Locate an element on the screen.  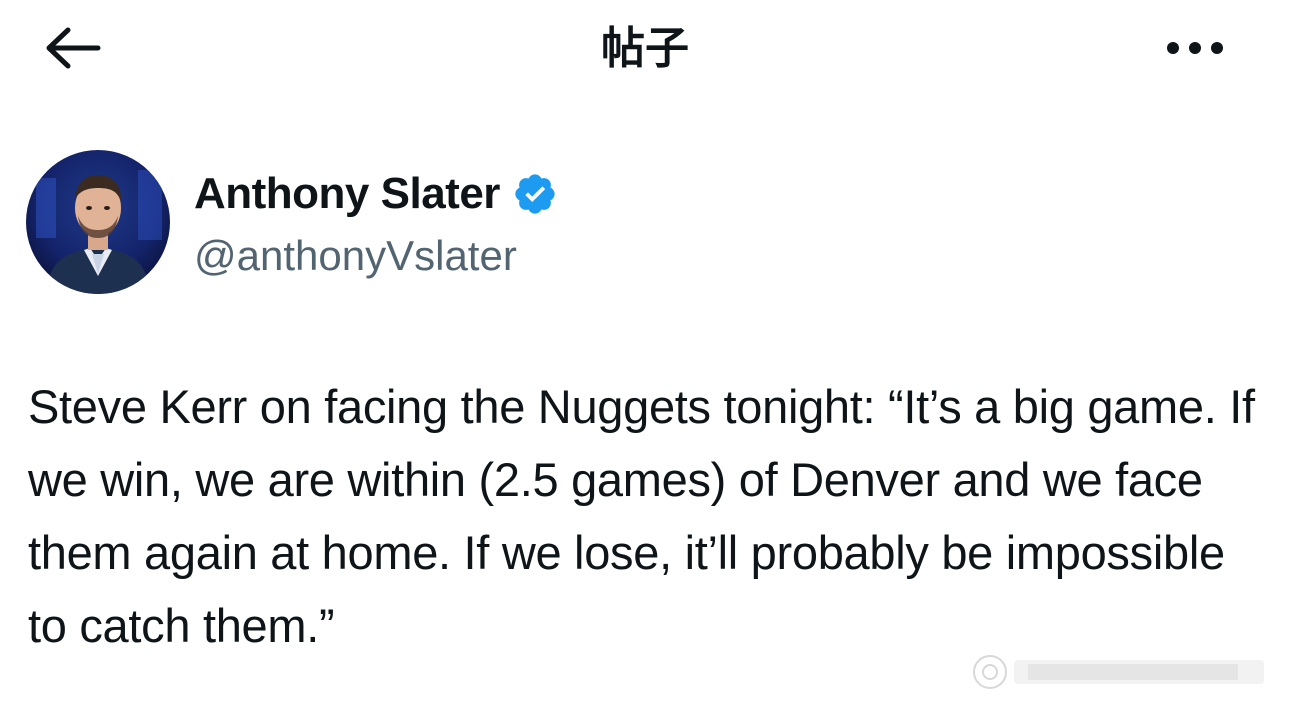
display-name-row: Anthony Slater is located at coordinates (376, 194).